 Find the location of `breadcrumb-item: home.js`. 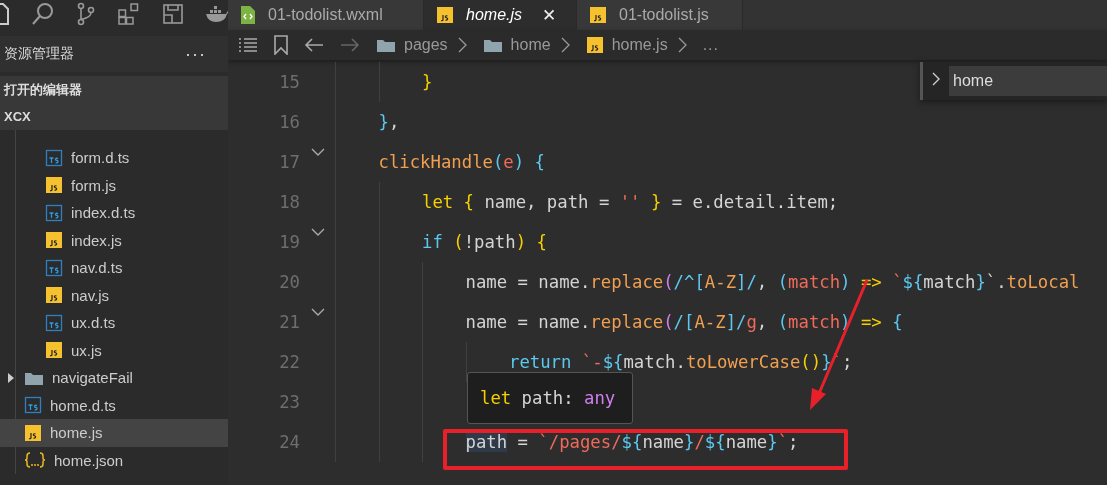

breadcrumb-item: home.js is located at coordinates (626, 45).